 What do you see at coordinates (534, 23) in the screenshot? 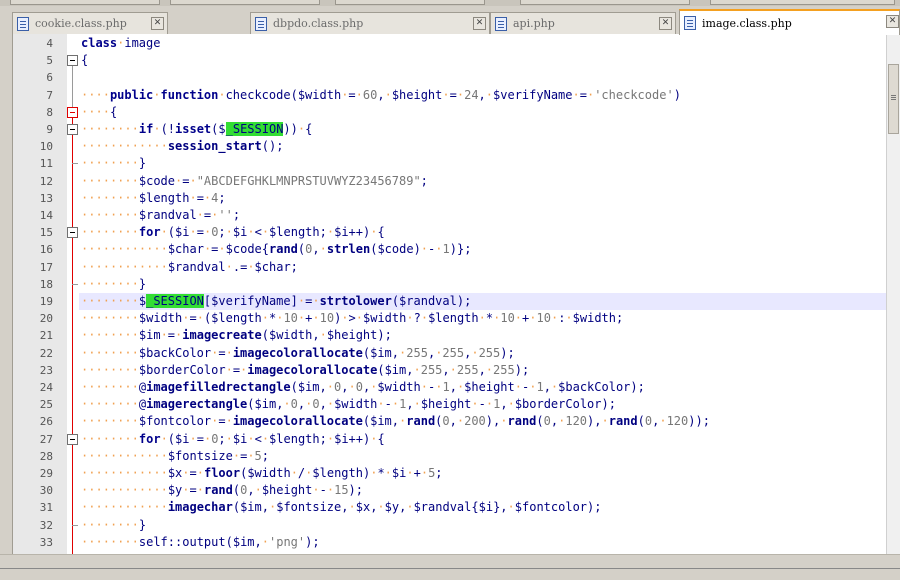
I see `tab-label: api.php` at bounding box center [534, 23].